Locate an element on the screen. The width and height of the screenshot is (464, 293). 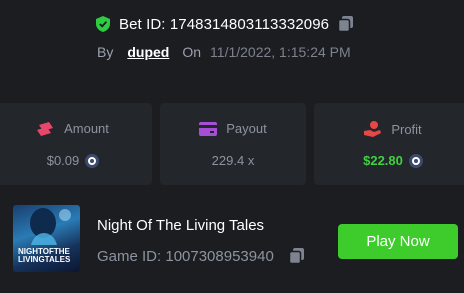
payout-value: 229.4 x is located at coordinates (233, 160).